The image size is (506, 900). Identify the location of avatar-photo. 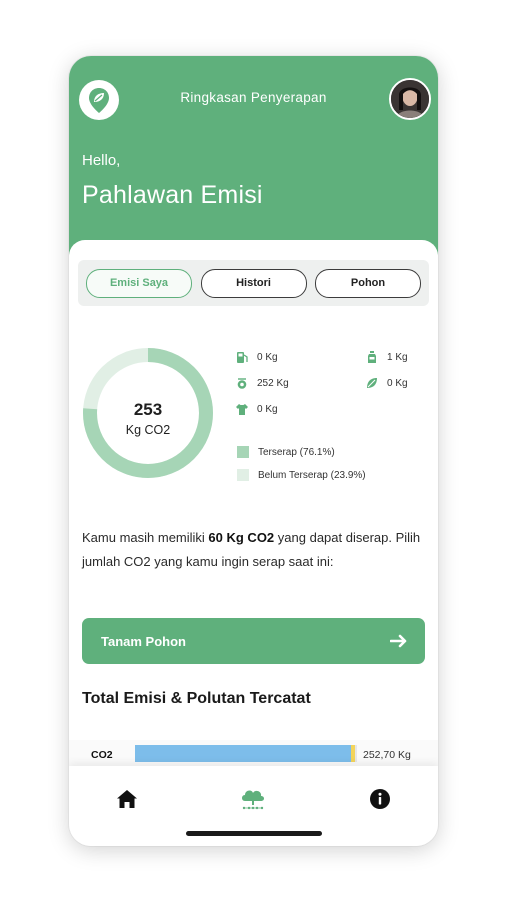
(410, 99).